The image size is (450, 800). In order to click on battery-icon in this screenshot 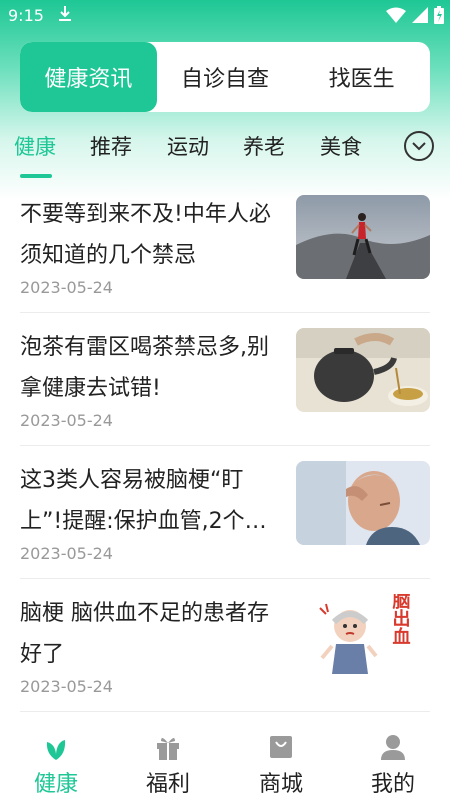, I will do `click(439, 15)`.